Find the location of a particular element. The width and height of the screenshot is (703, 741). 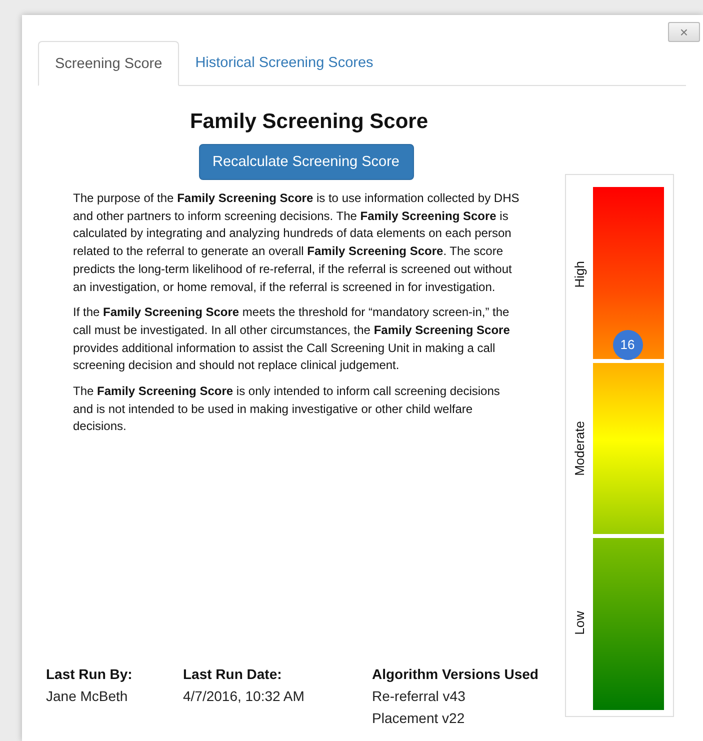

description-paragraph: The Family Screening Score is only intended to inform call screening decisions and is not intended to be used in making investigative or other child welfare decisions. is located at coordinates (287, 409).